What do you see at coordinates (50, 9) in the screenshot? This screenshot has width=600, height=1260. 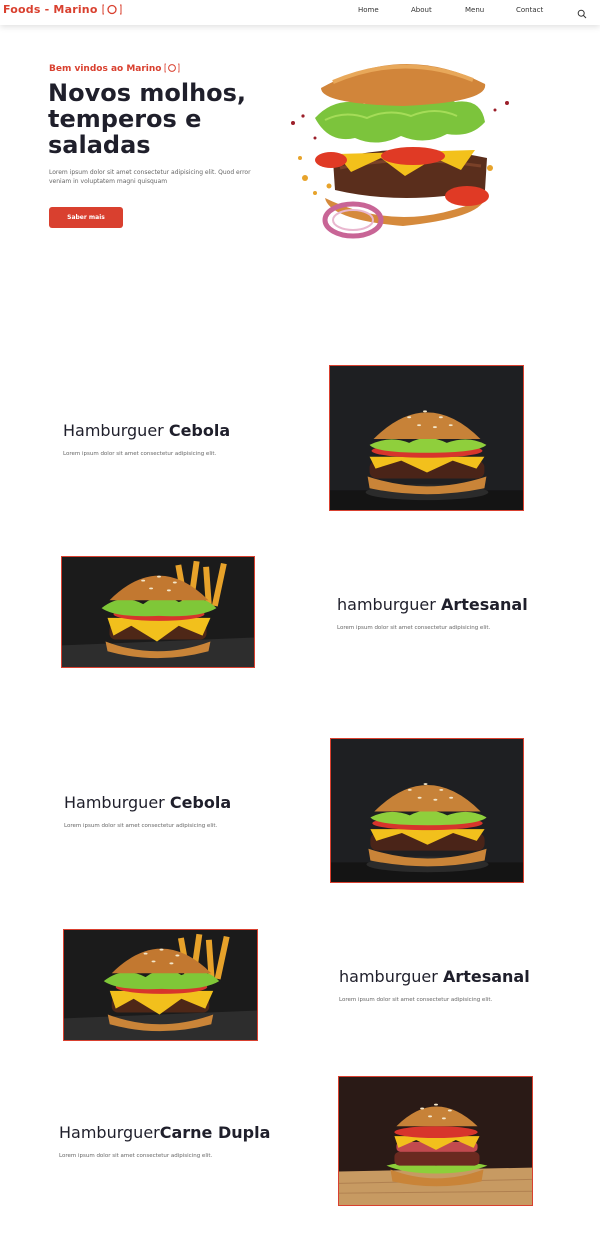 I see `brand-name: Foods - Marino` at bounding box center [50, 9].